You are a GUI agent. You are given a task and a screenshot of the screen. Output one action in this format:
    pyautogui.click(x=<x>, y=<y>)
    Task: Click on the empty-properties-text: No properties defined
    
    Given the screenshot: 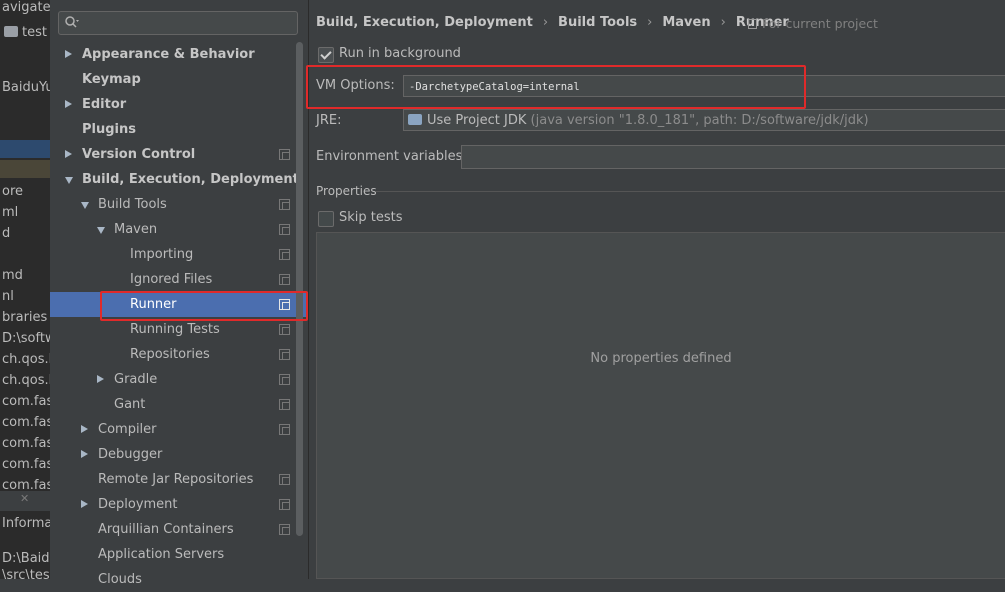 What is the action you would take?
    pyautogui.click(x=661, y=358)
    